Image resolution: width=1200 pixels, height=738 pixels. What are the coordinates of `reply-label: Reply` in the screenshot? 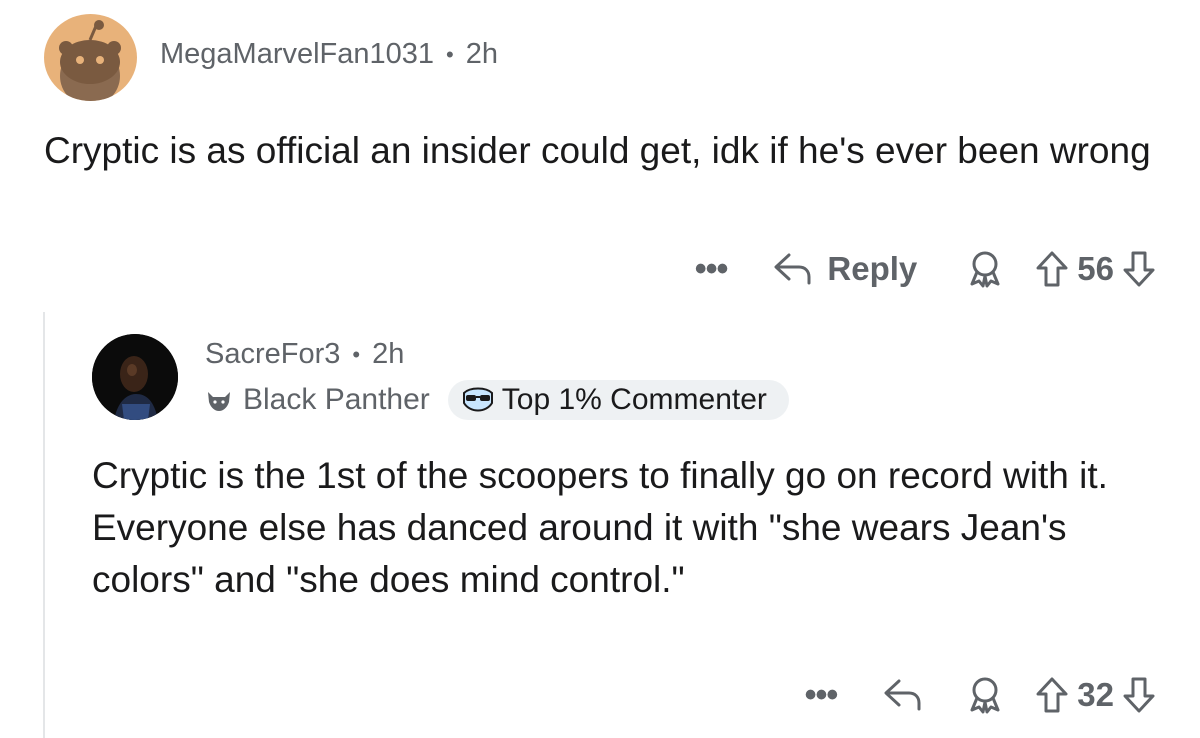 It's located at (872, 268).